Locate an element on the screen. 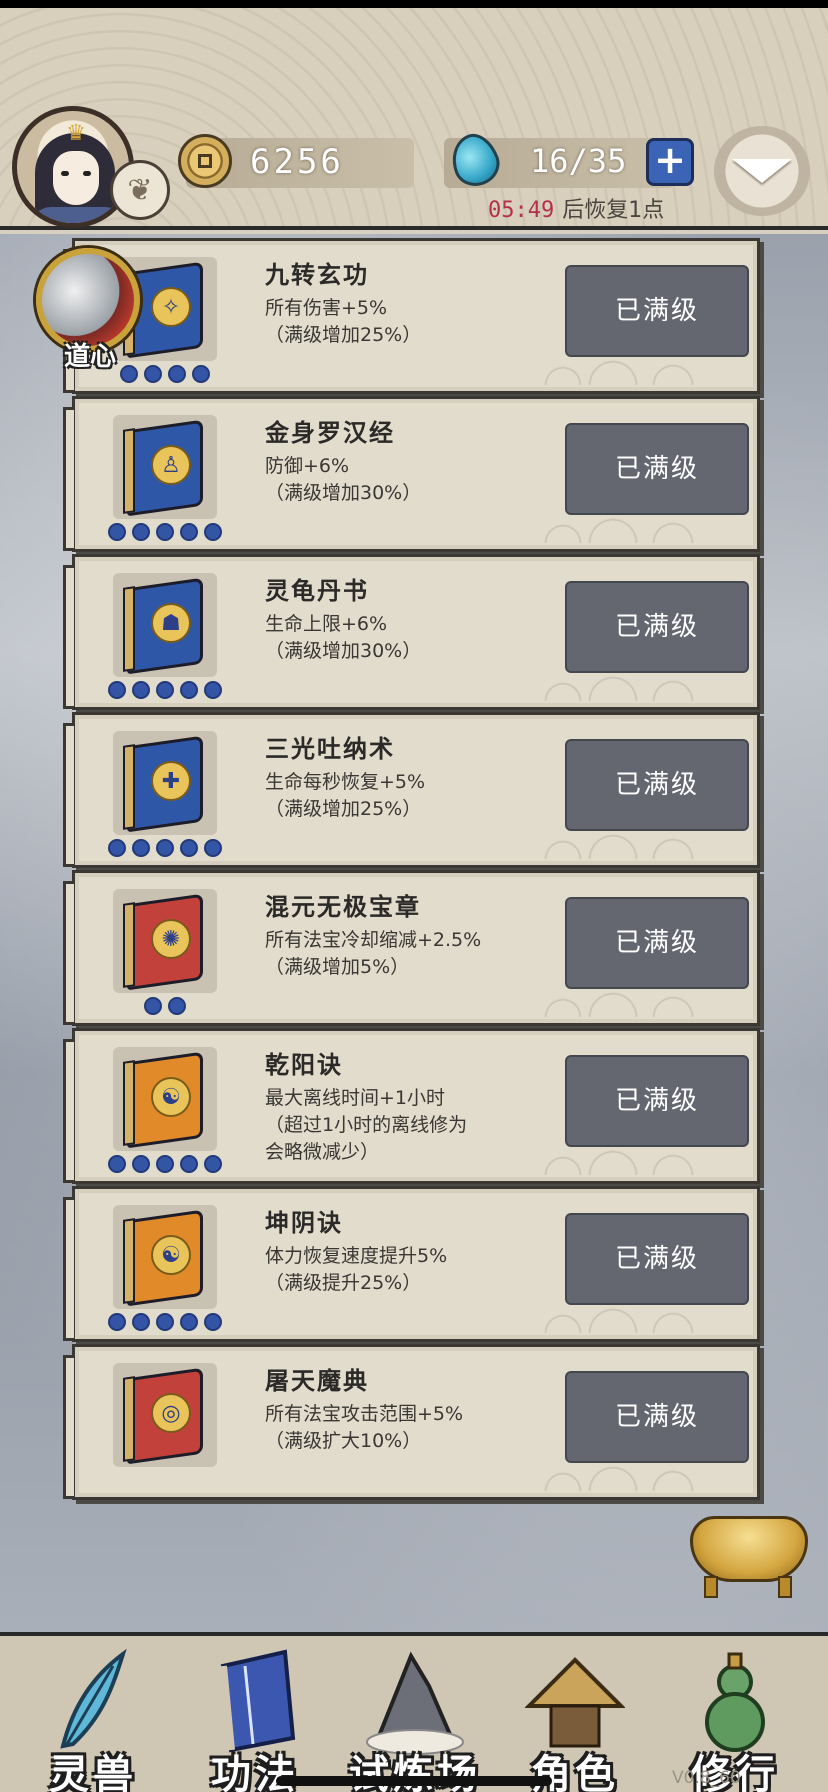 The height and width of the screenshot is (1792, 828). skill-card: ✚ 三光吐纳术 生命每秒恢复+5% （满级增加25%） 已满级 is located at coordinates (411, 790).